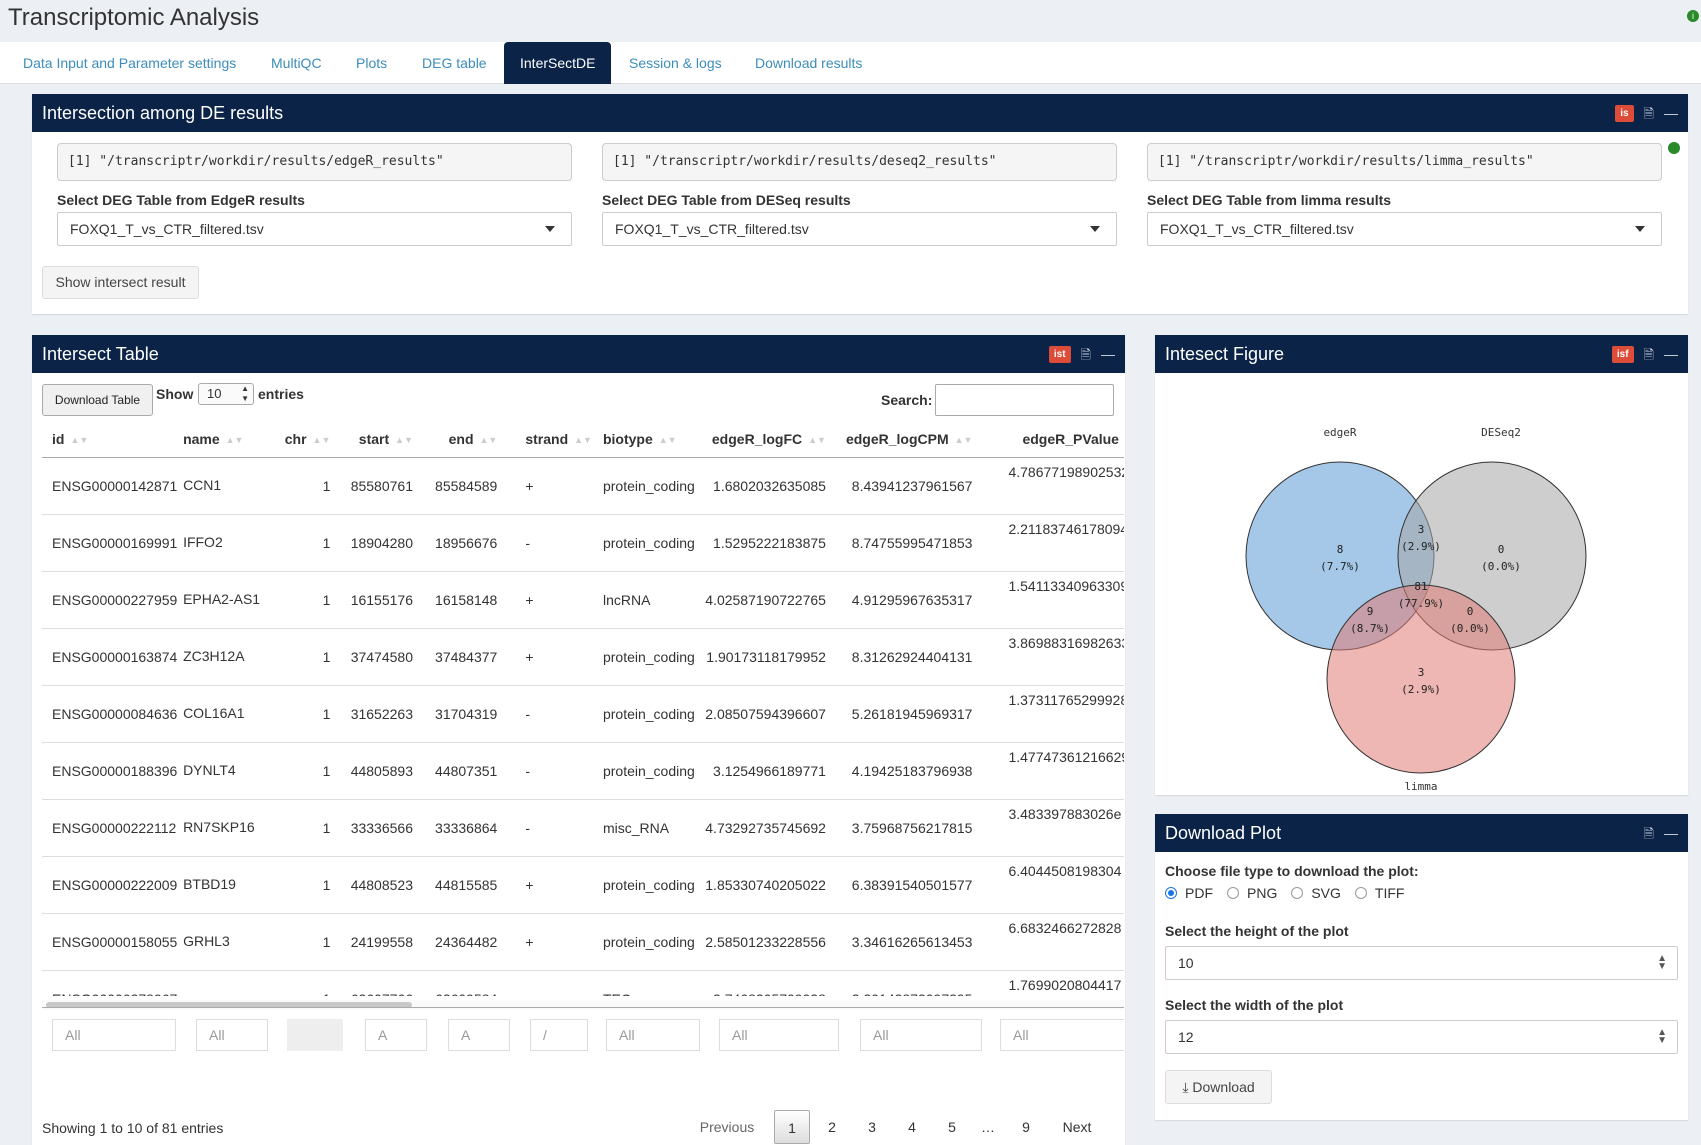 This screenshot has width=1701, height=1145. What do you see at coordinates (1501, 566) in the screenshot?
I see `venn-region-percent: (0.0%)` at bounding box center [1501, 566].